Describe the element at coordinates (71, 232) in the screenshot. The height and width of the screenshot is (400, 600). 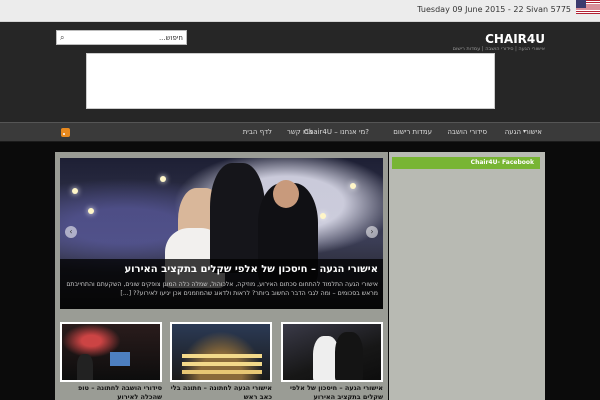
I see `slider-prev-button: ‹` at that location.